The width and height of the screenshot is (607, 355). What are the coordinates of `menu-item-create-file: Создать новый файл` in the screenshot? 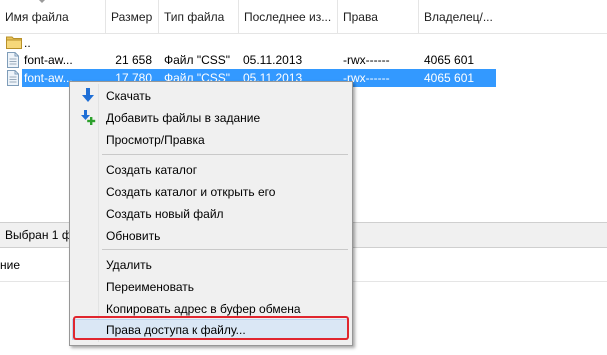 It's located at (210, 213).